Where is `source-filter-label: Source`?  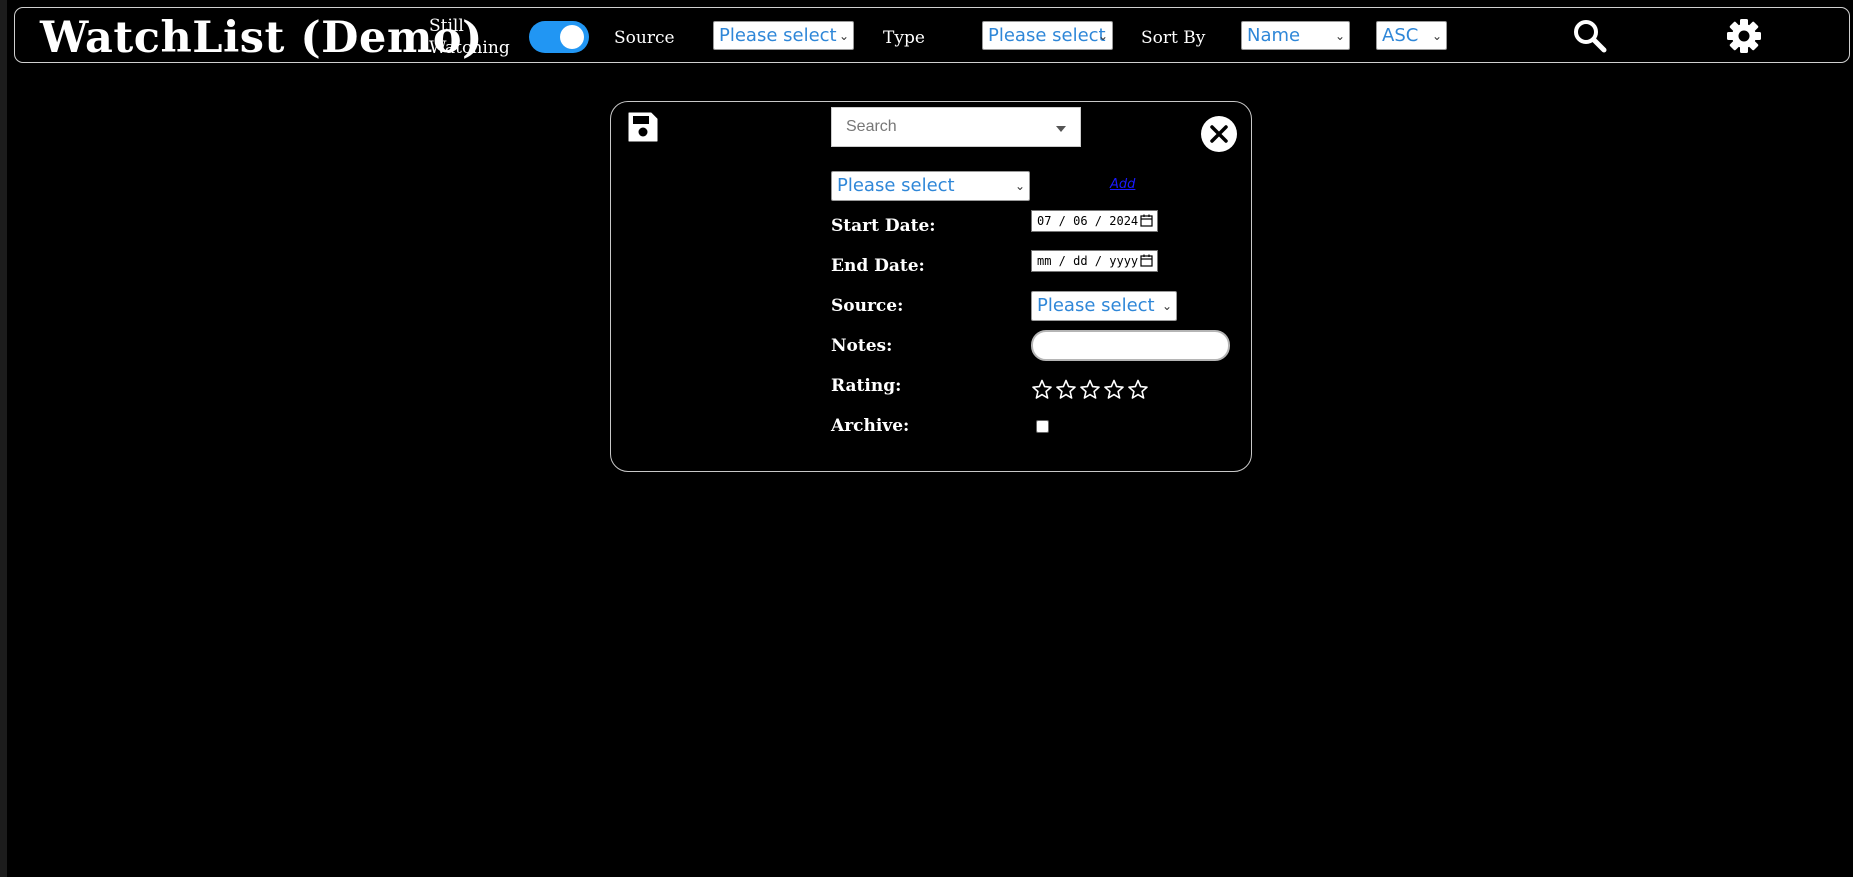
source-filter-label: Source is located at coordinates (644, 38).